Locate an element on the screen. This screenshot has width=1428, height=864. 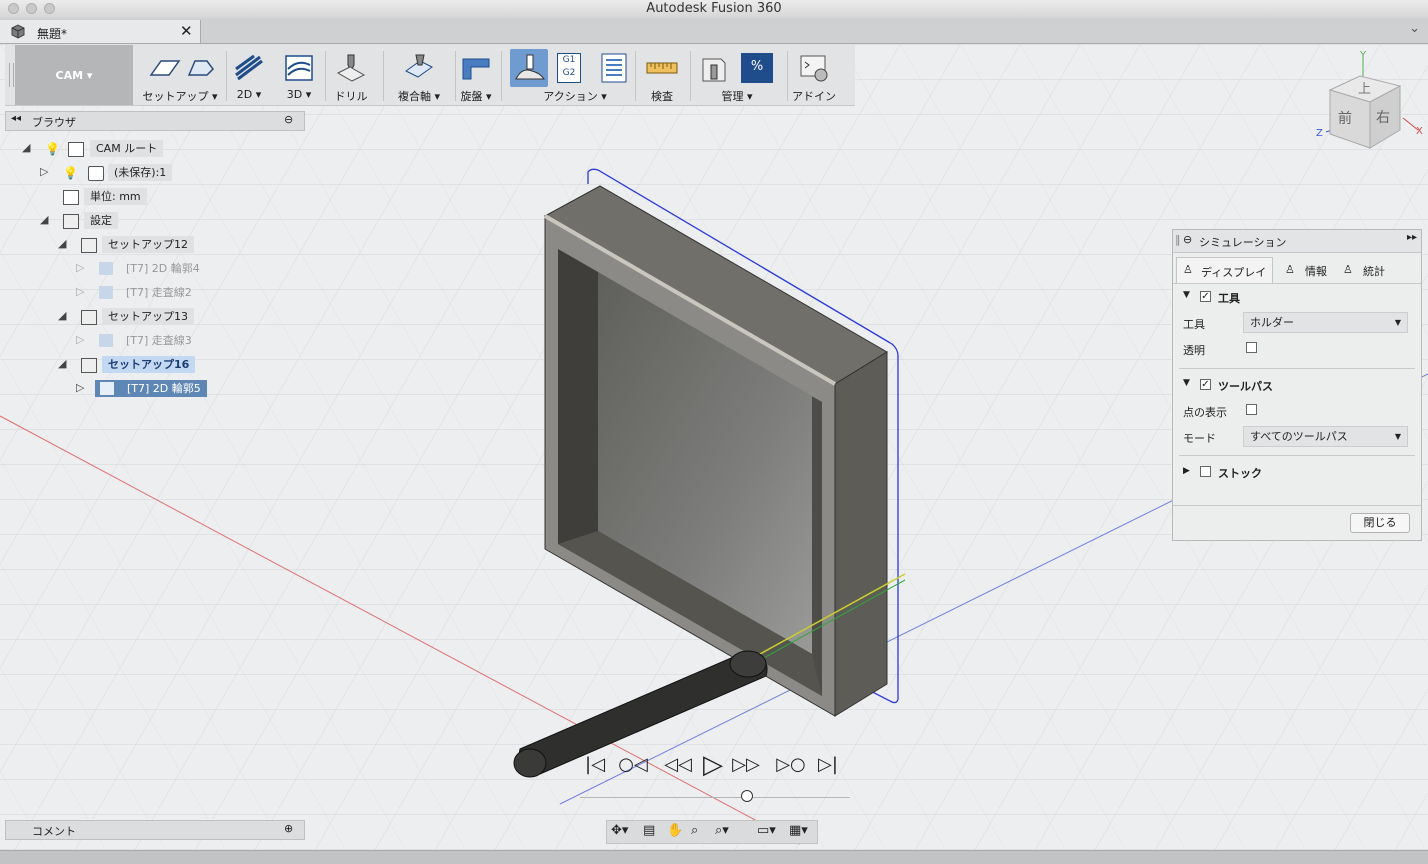
multi-axis-button: 複合軸 ▾ is located at coordinates (419, 76).